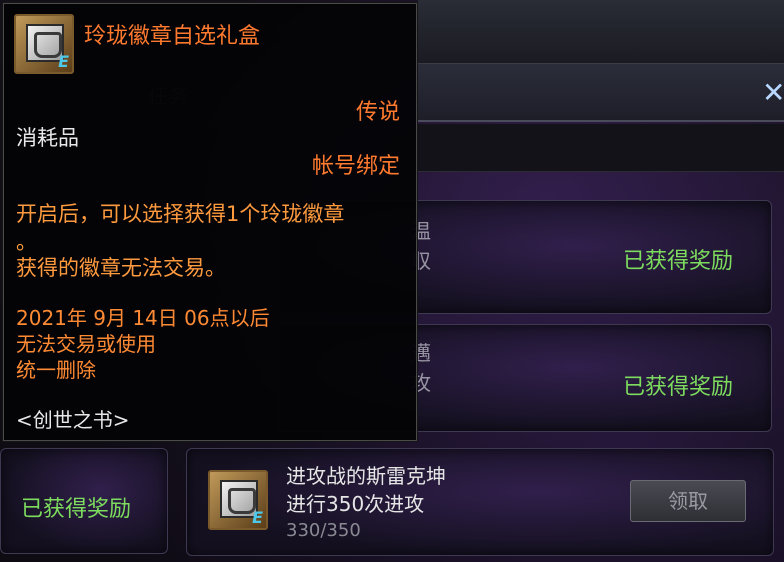 This screenshot has height=562, width=784. Describe the element at coordinates (601, 32) in the screenshot. I see `top-strip` at that location.